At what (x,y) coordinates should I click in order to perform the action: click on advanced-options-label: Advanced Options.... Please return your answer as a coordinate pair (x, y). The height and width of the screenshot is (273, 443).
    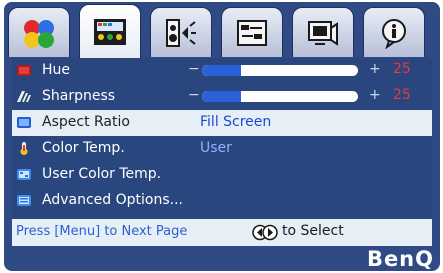
    Looking at the image, I should click on (112, 200).